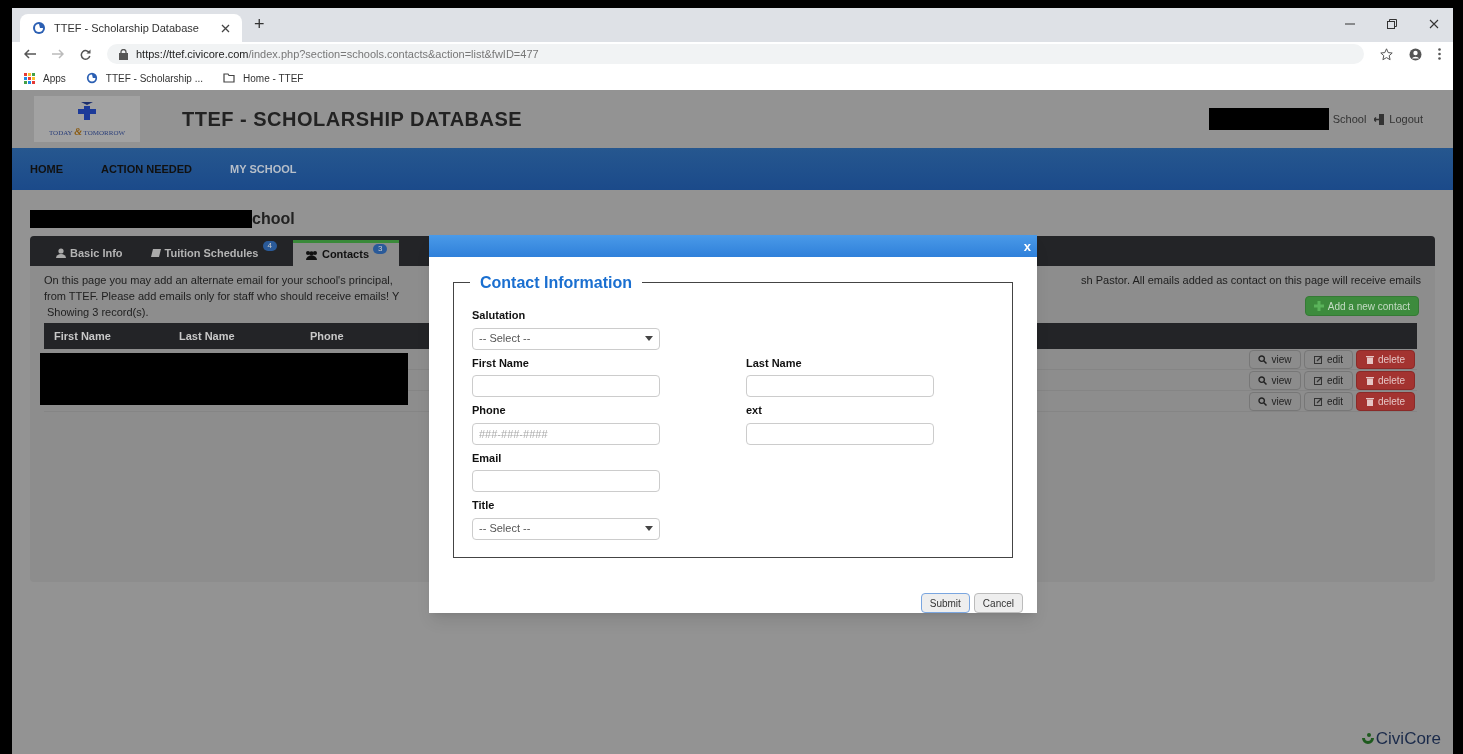  Describe the element at coordinates (1367, 738) in the screenshot. I see `civicore-logo-icon` at that location.